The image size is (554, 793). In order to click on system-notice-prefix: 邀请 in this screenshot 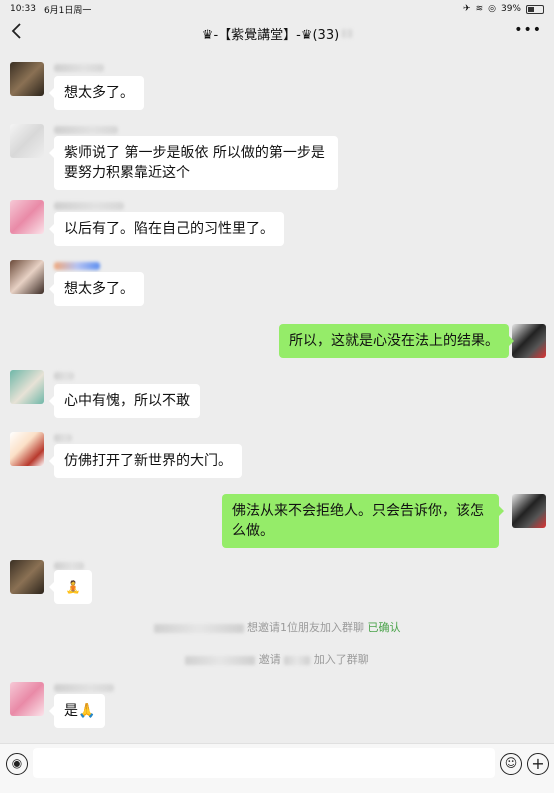, I will do `click(269, 659)`.